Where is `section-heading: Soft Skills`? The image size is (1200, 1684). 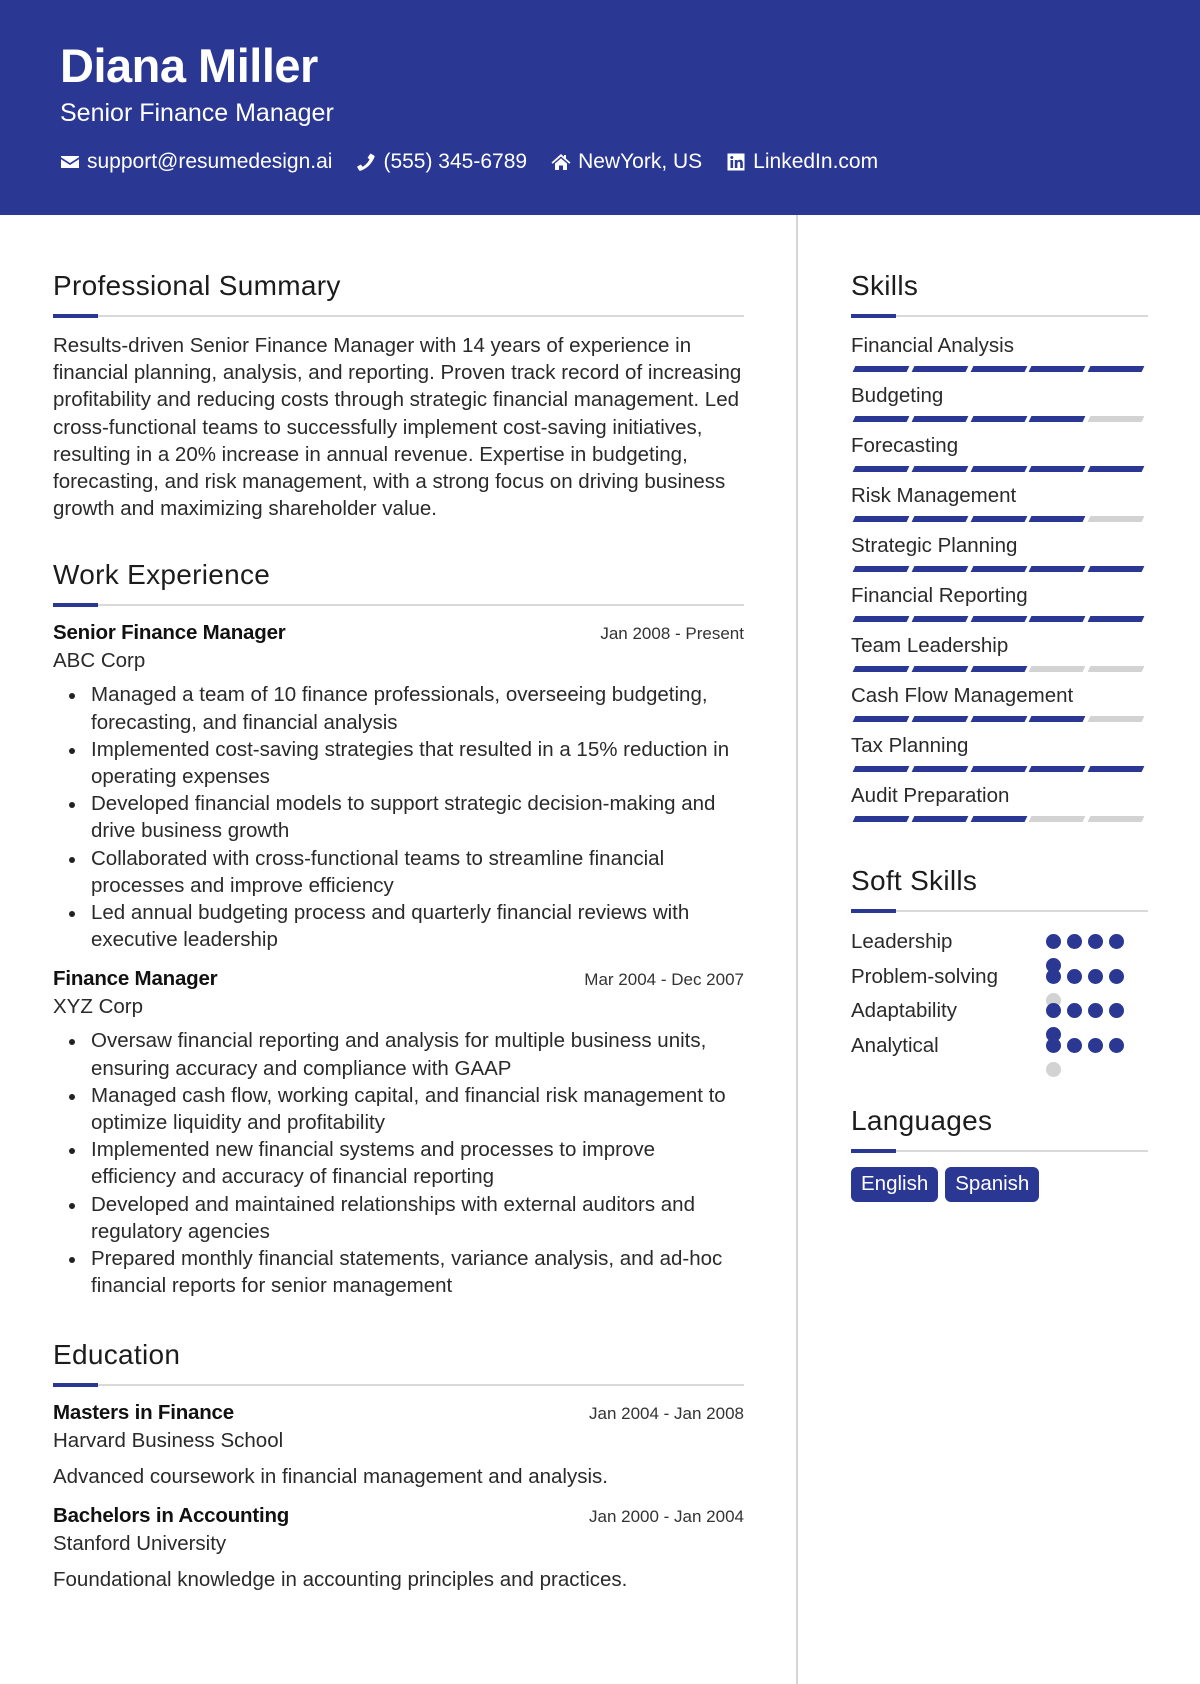
section-heading: Soft Skills is located at coordinates (914, 880).